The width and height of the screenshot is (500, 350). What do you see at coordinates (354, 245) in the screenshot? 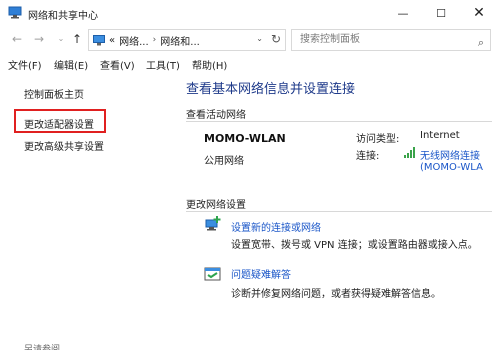
I see `setup-new-connection-description: 设置宽带、拨号或 VPN 连接；或设置路由器或接入点。` at bounding box center [354, 245].